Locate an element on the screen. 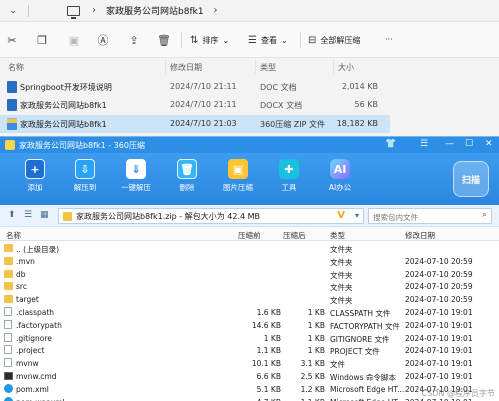 The height and width of the screenshot is (401, 499). zip-row: .mvn 文件夹 2024-07-10 20:59 is located at coordinates (249, 261).